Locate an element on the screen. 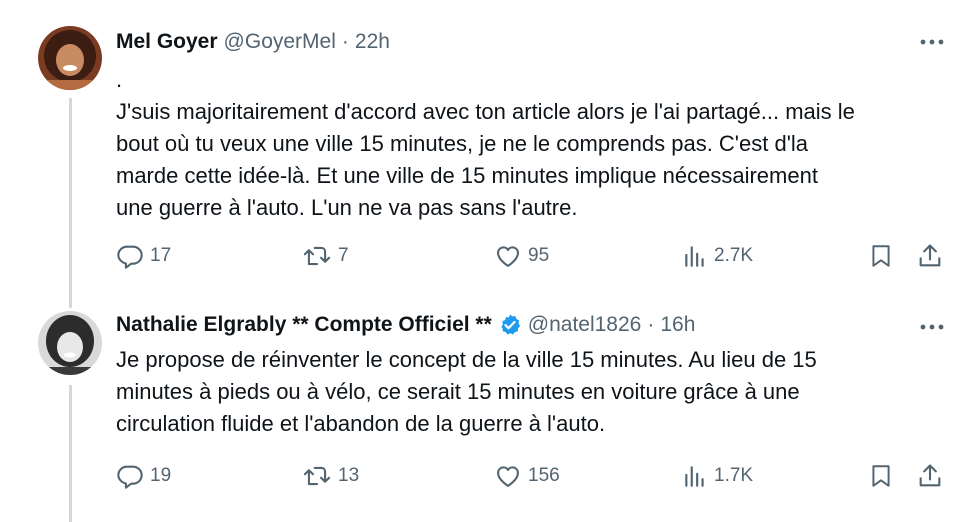  views-count: 1.7K is located at coordinates (734, 475).